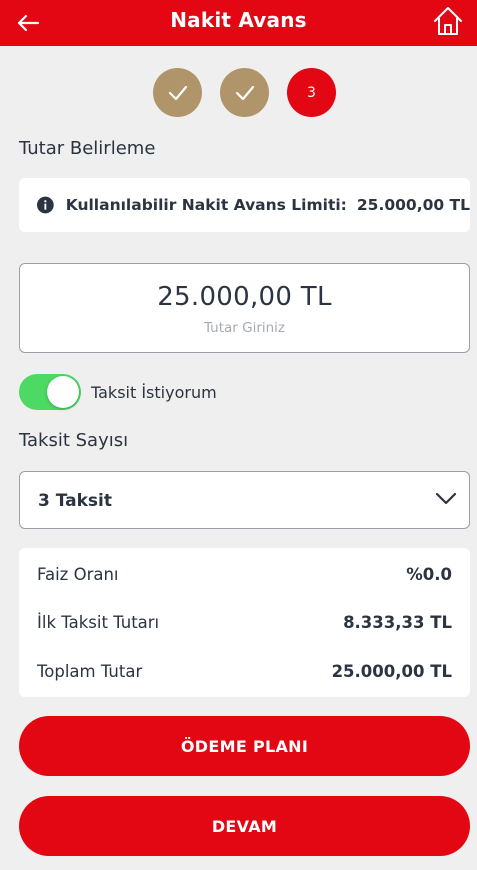 The width and height of the screenshot is (477, 870). What do you see at coordinates (238, 20) in the screenshot?
I see `page-title: Nakit Avans` at bounding box center [238, 20].